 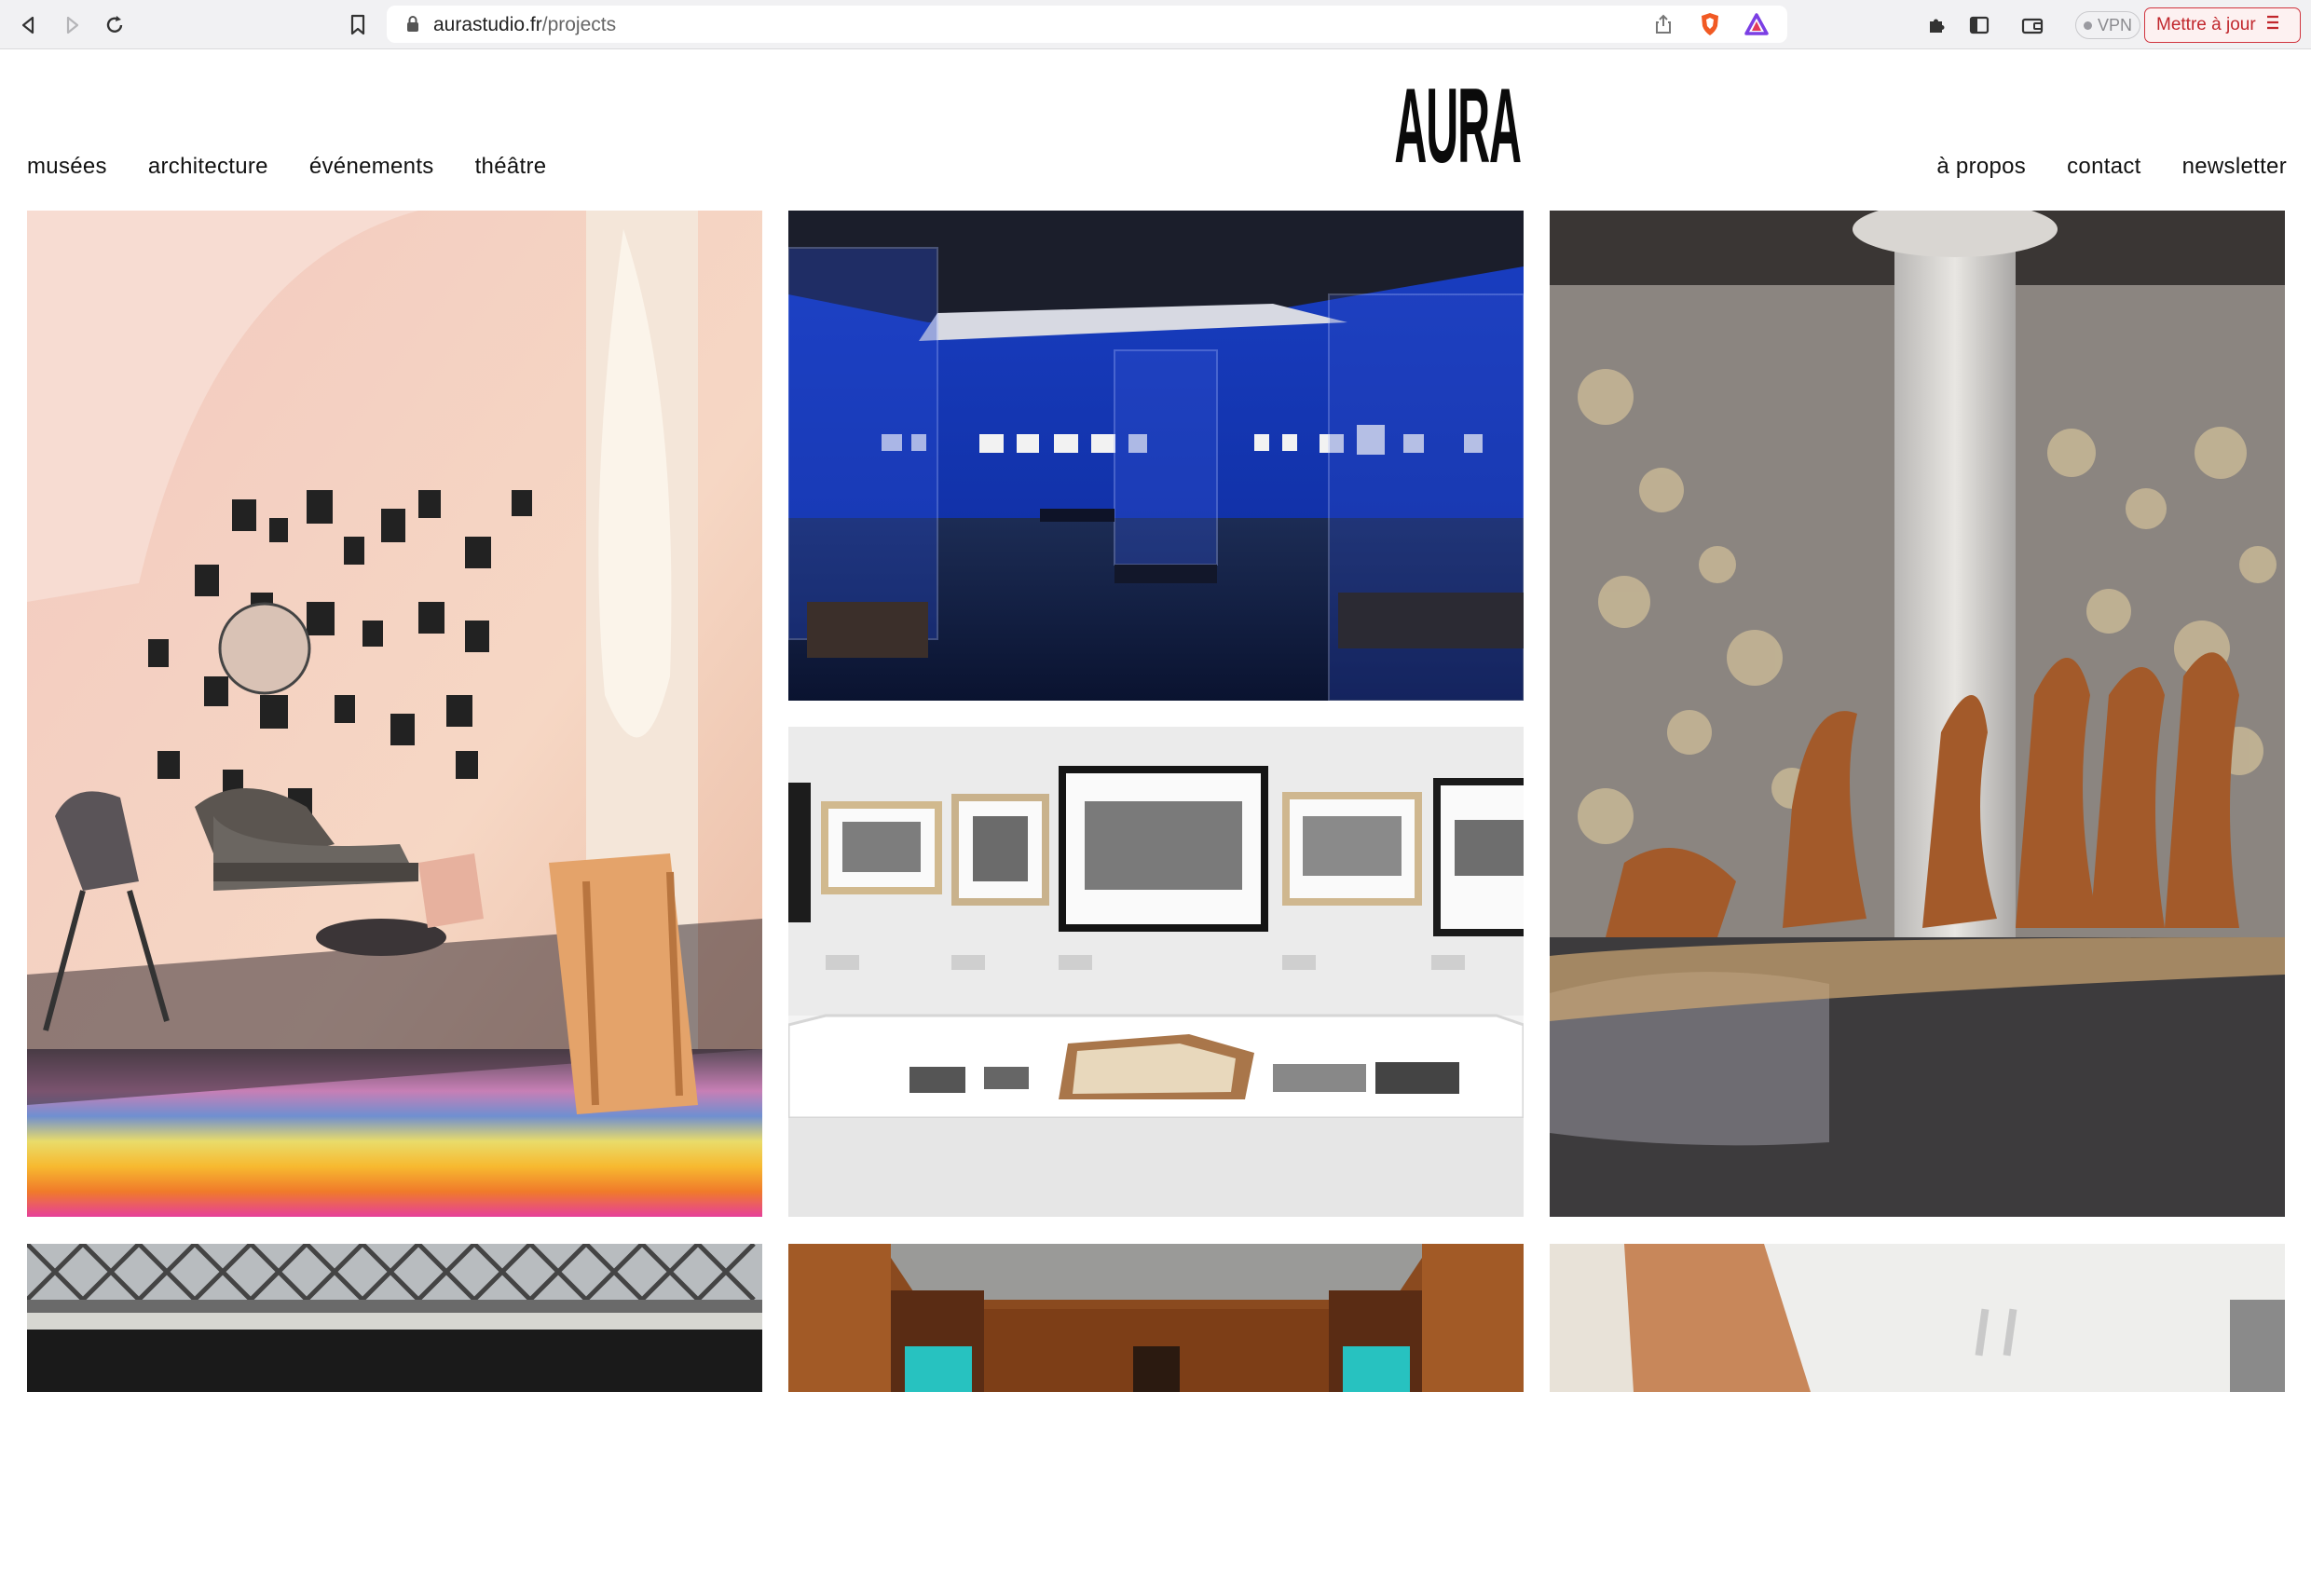 I want to click on address-bar: aurastudio.fr/projects, so click(x=1087, y=24).